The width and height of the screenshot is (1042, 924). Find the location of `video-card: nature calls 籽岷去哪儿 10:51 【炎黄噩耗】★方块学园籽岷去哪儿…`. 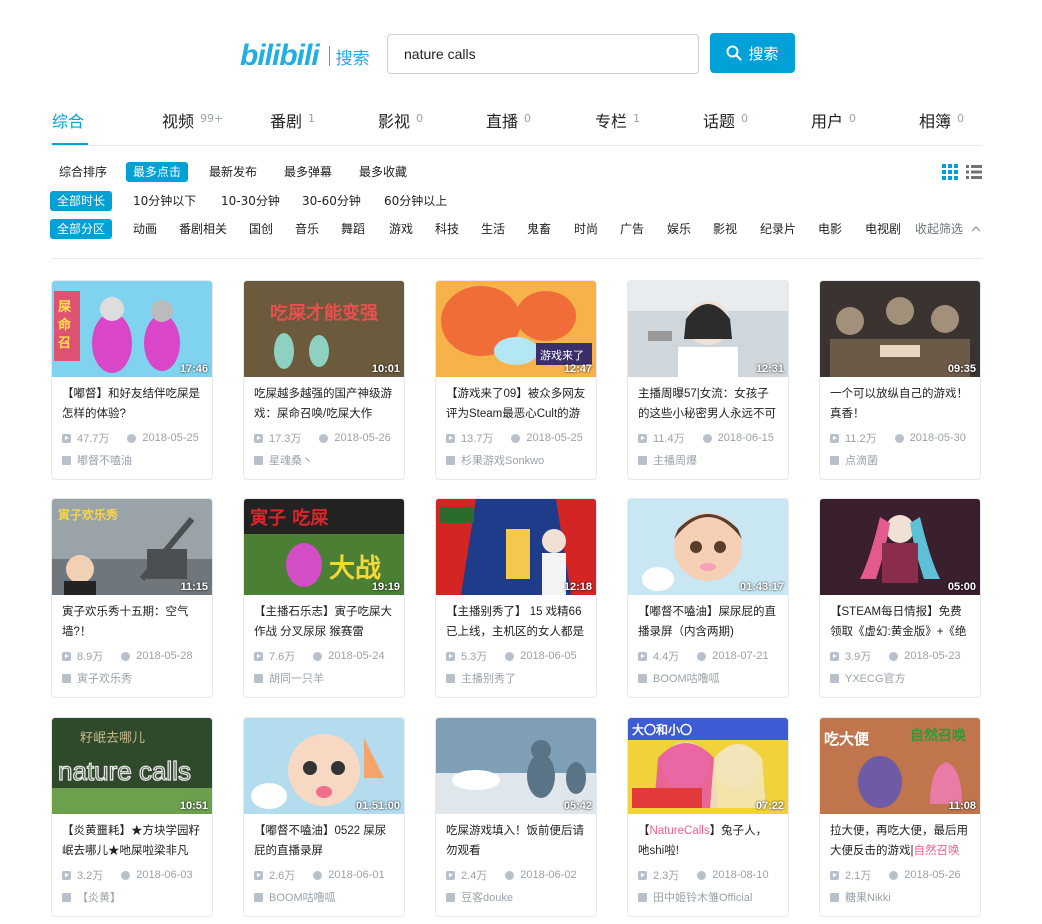

video-card: nature calls 籽岷去哪儿 10:51 【炎黄噩耗】★方块学园籽岷去哪儿… is located at coordinates (132, 817).